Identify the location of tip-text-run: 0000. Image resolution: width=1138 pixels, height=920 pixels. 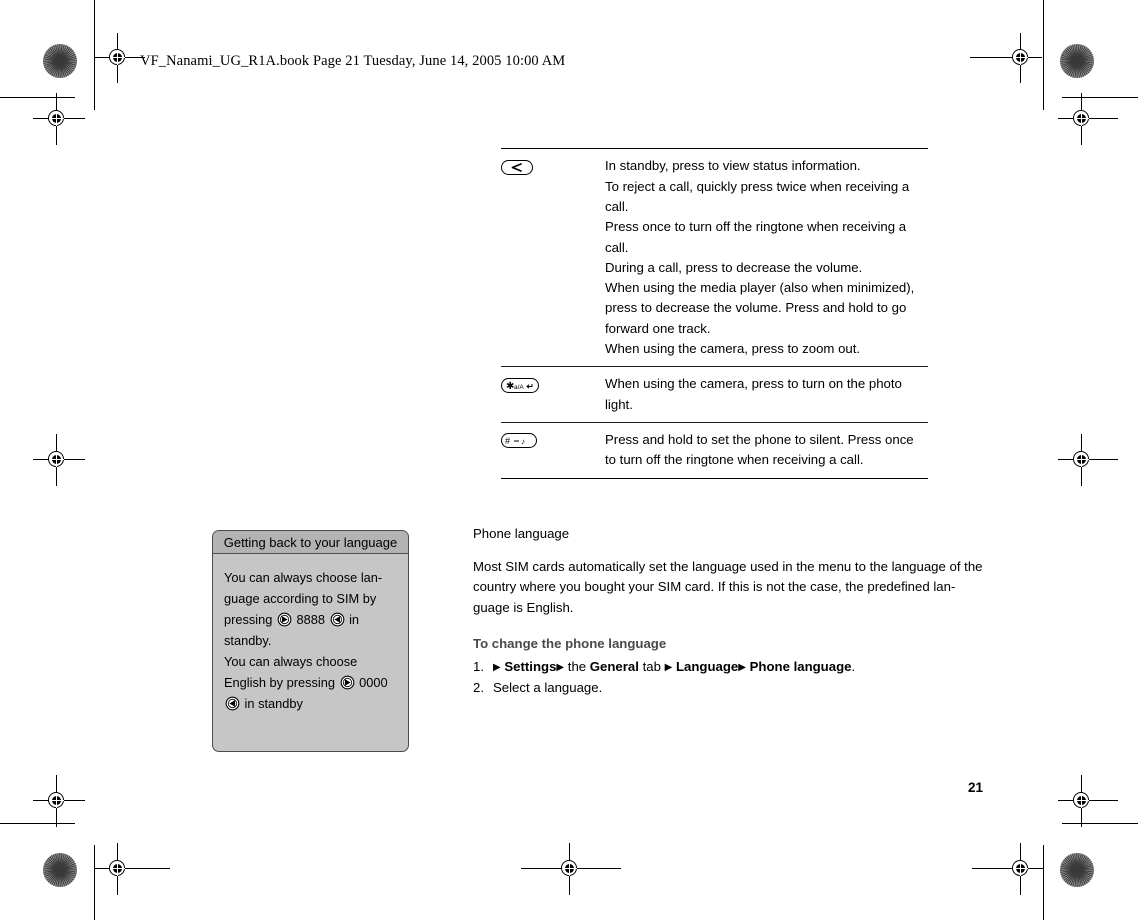
(371, 682).